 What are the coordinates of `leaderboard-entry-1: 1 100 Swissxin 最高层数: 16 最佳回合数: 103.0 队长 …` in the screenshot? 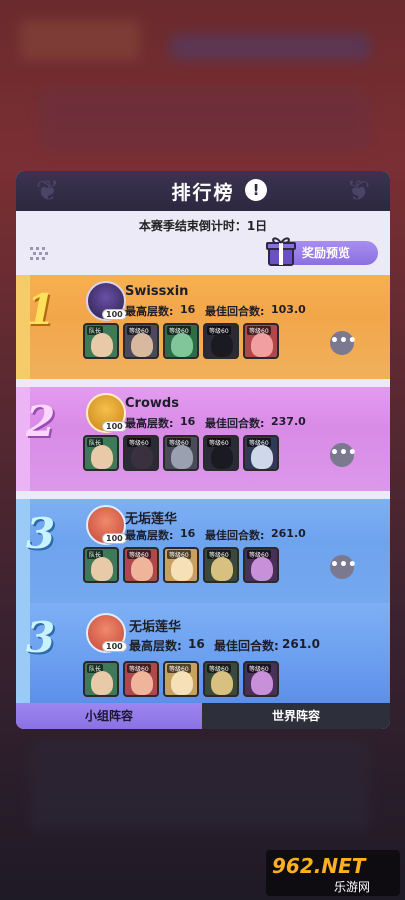 It's located at (203, 327).